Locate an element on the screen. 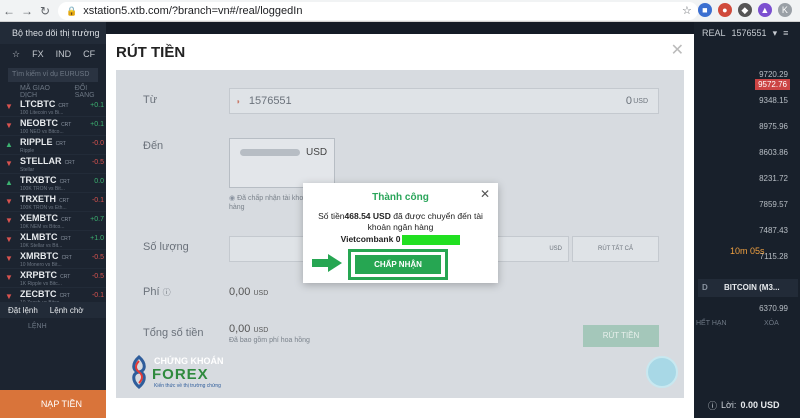 This screenshot has height=418, width=800. symbol-name: XMRBTC is located at coordinates (39, 256).